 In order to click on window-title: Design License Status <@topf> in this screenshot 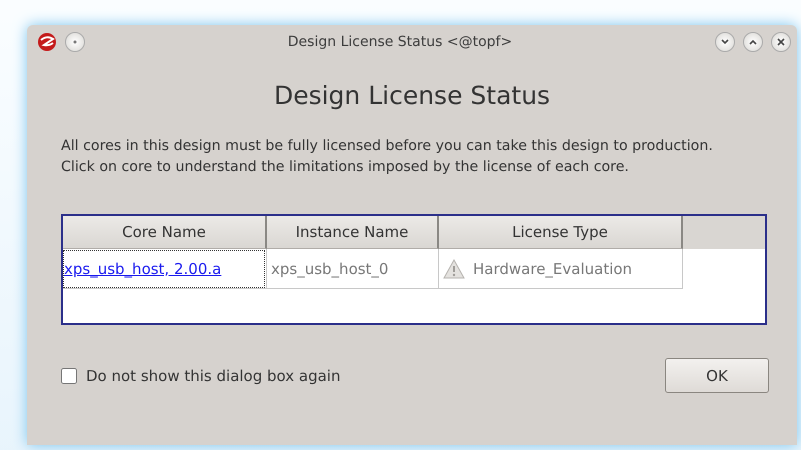, I will do `click(400, 42)`.